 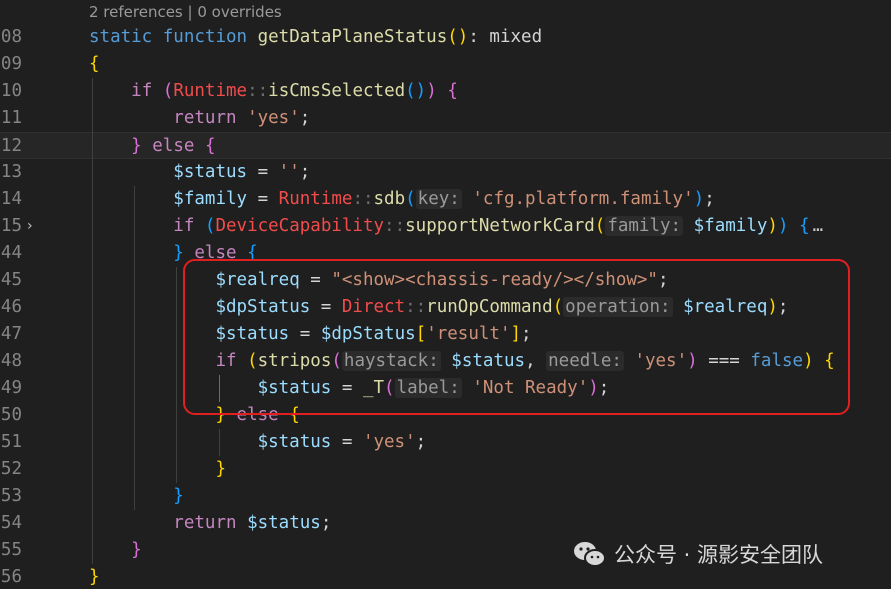 What do you see at coordinates (294, 442) in the screenshot?
I see `code-token: $status` at bounding box center [294, 442].